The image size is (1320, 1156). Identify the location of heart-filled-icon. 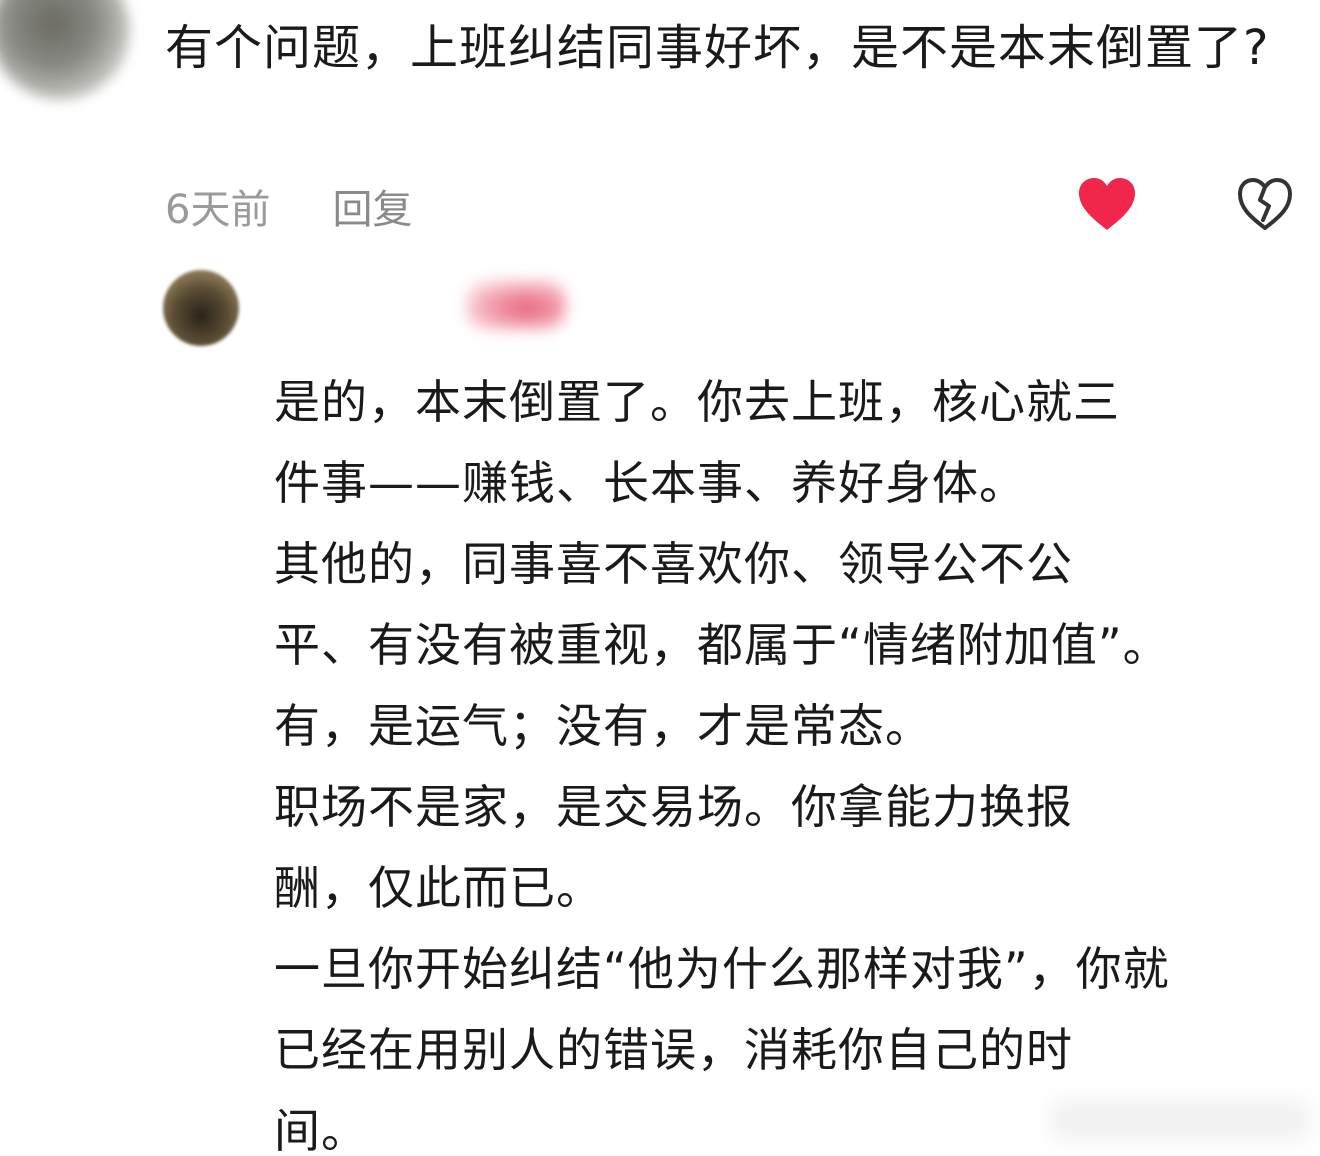
(1107, 204).